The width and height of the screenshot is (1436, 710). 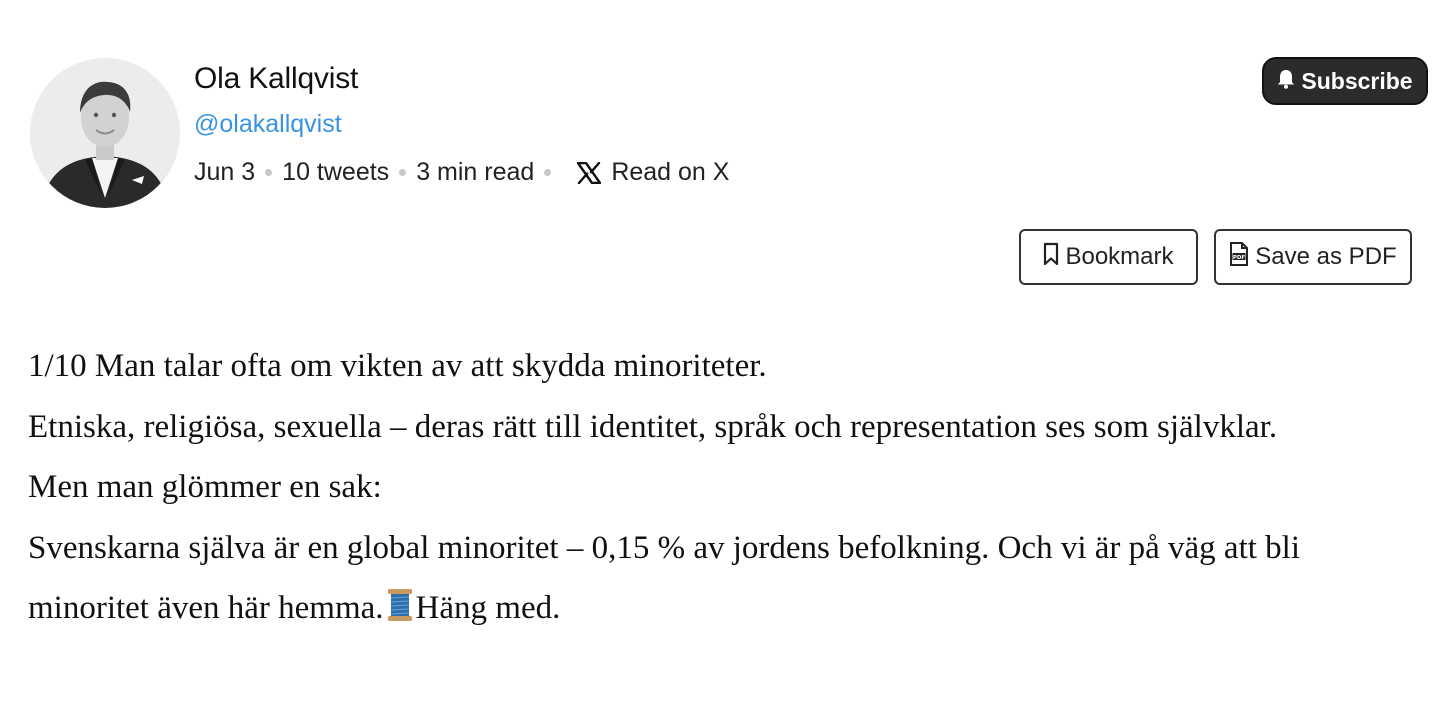 I want to click on pdf-file-icon: PDF, so click(x=1239, y=257).